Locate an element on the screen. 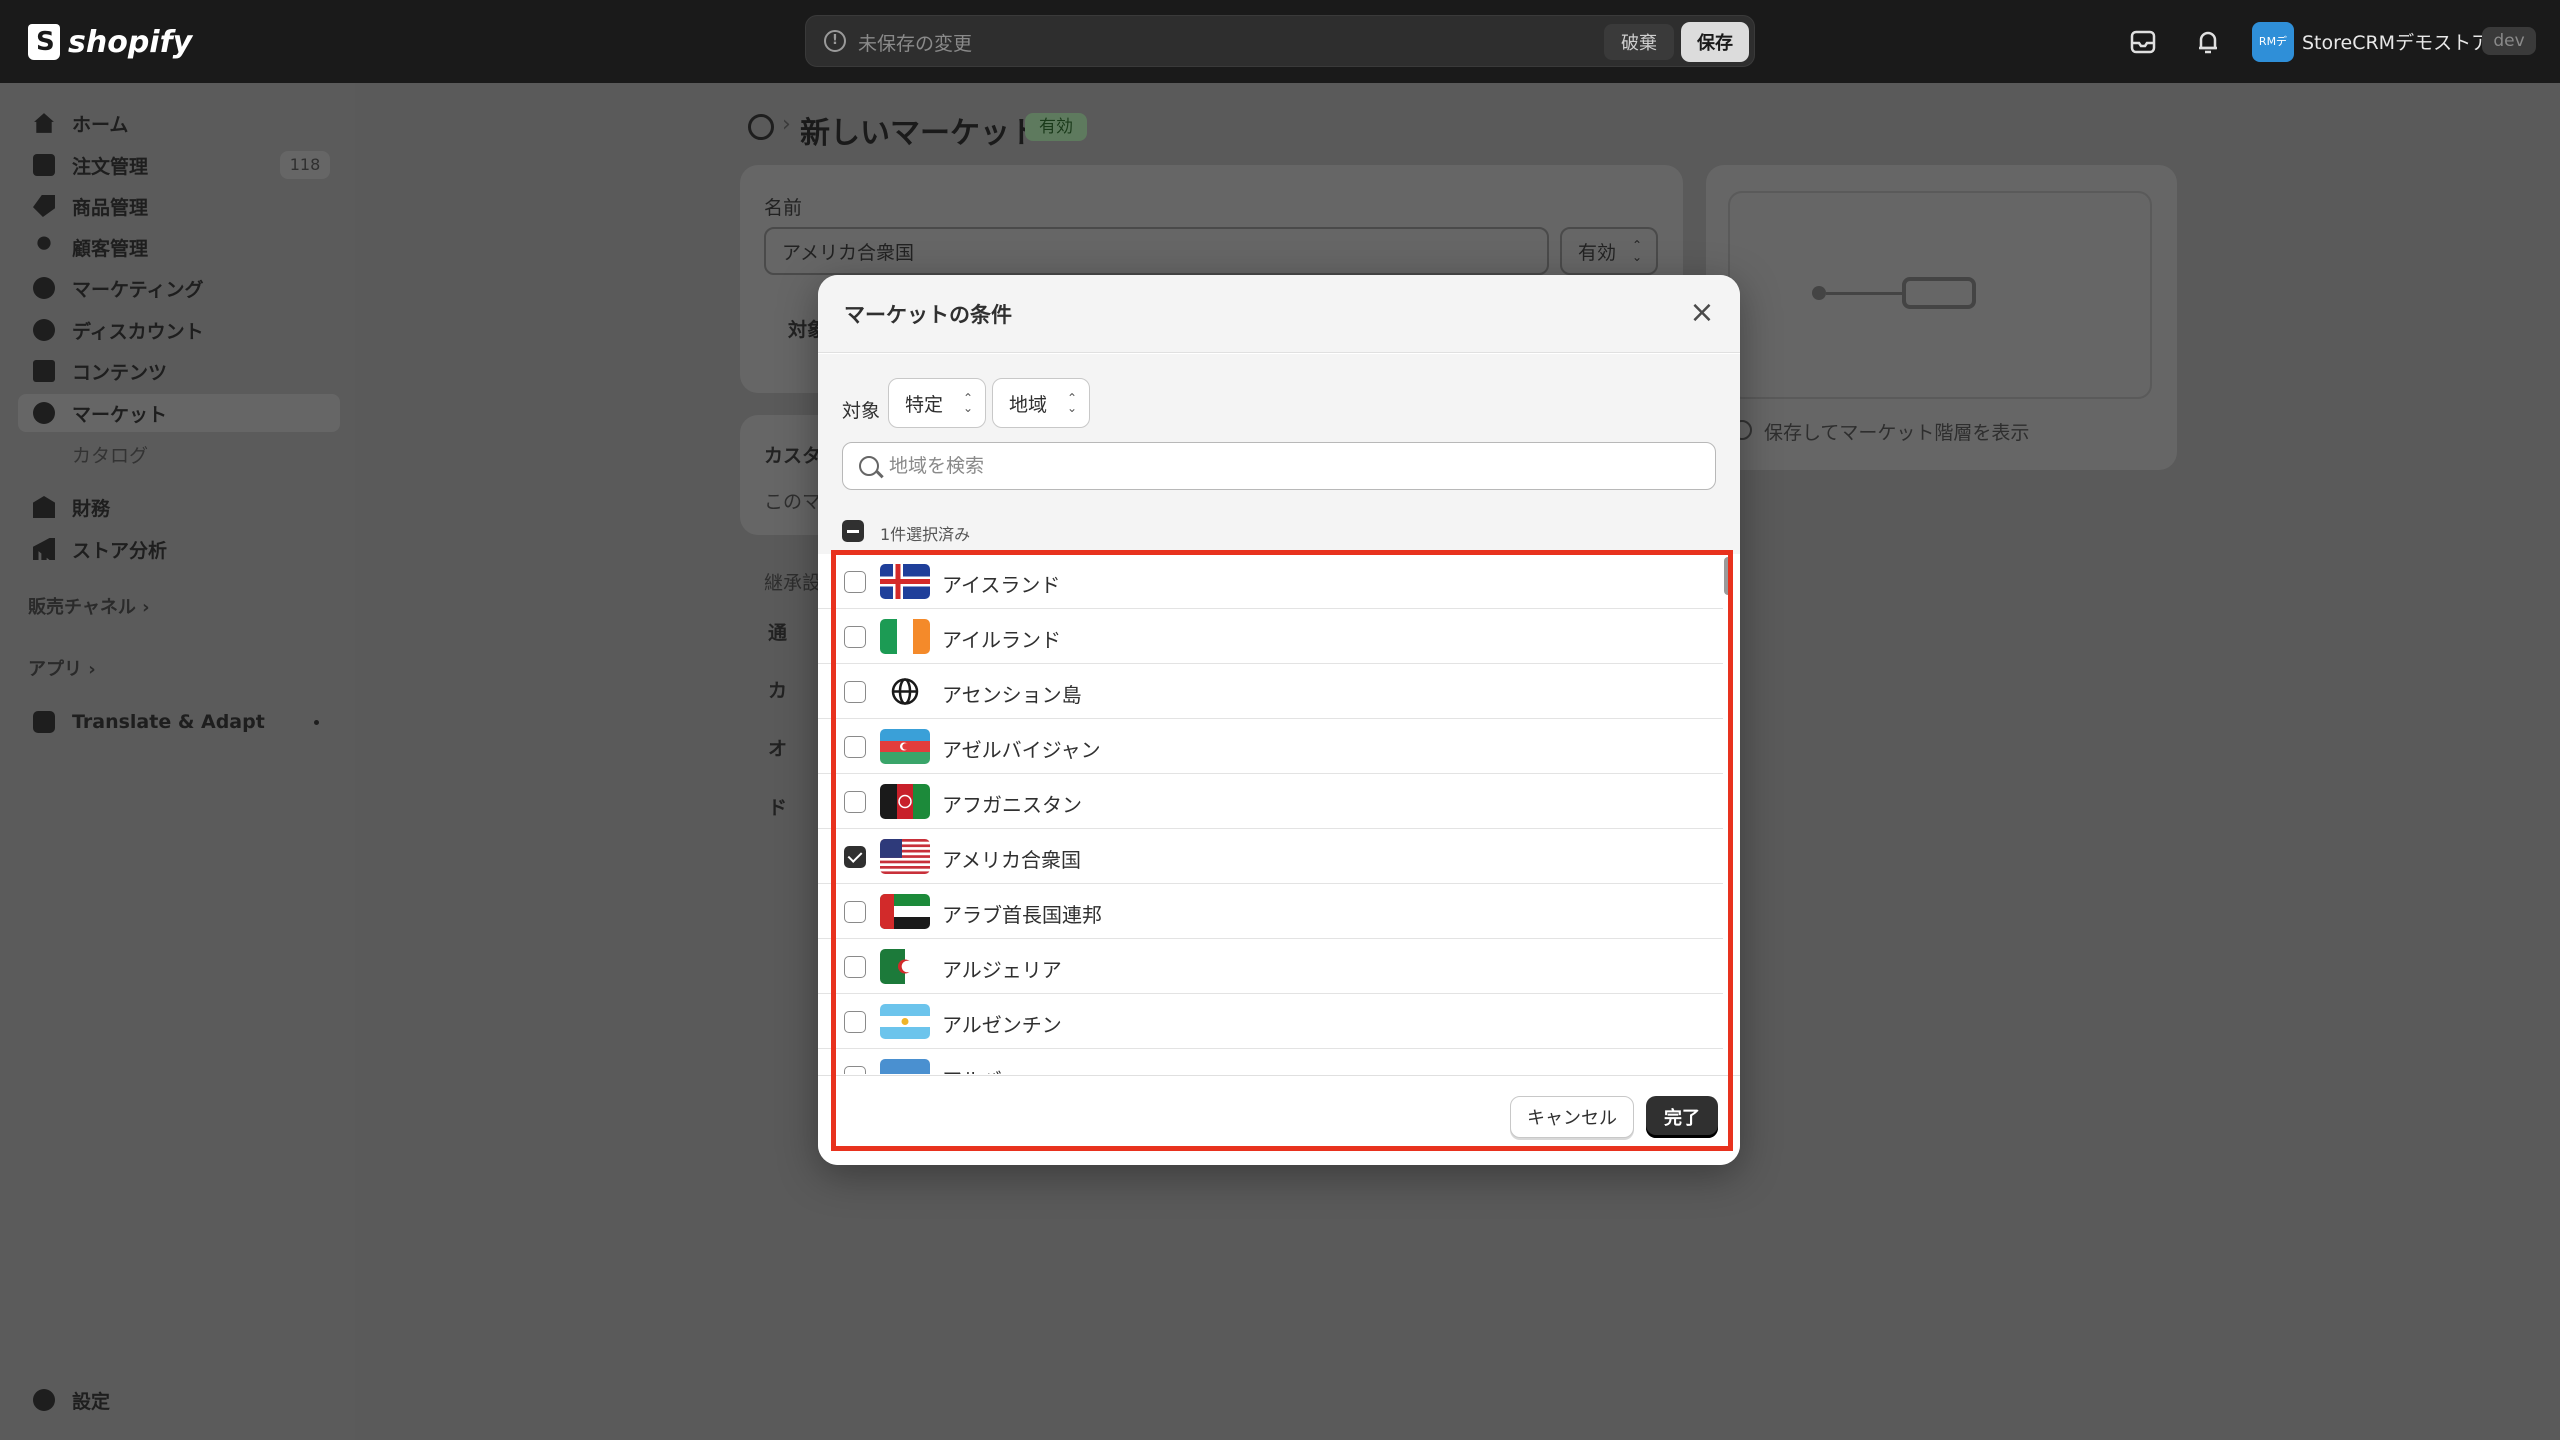 Image resolution: width=2560 pixels, height=1440 pixels. status-select: 有効 ⌃ ⌄ is located at coordinates (1609, 251).